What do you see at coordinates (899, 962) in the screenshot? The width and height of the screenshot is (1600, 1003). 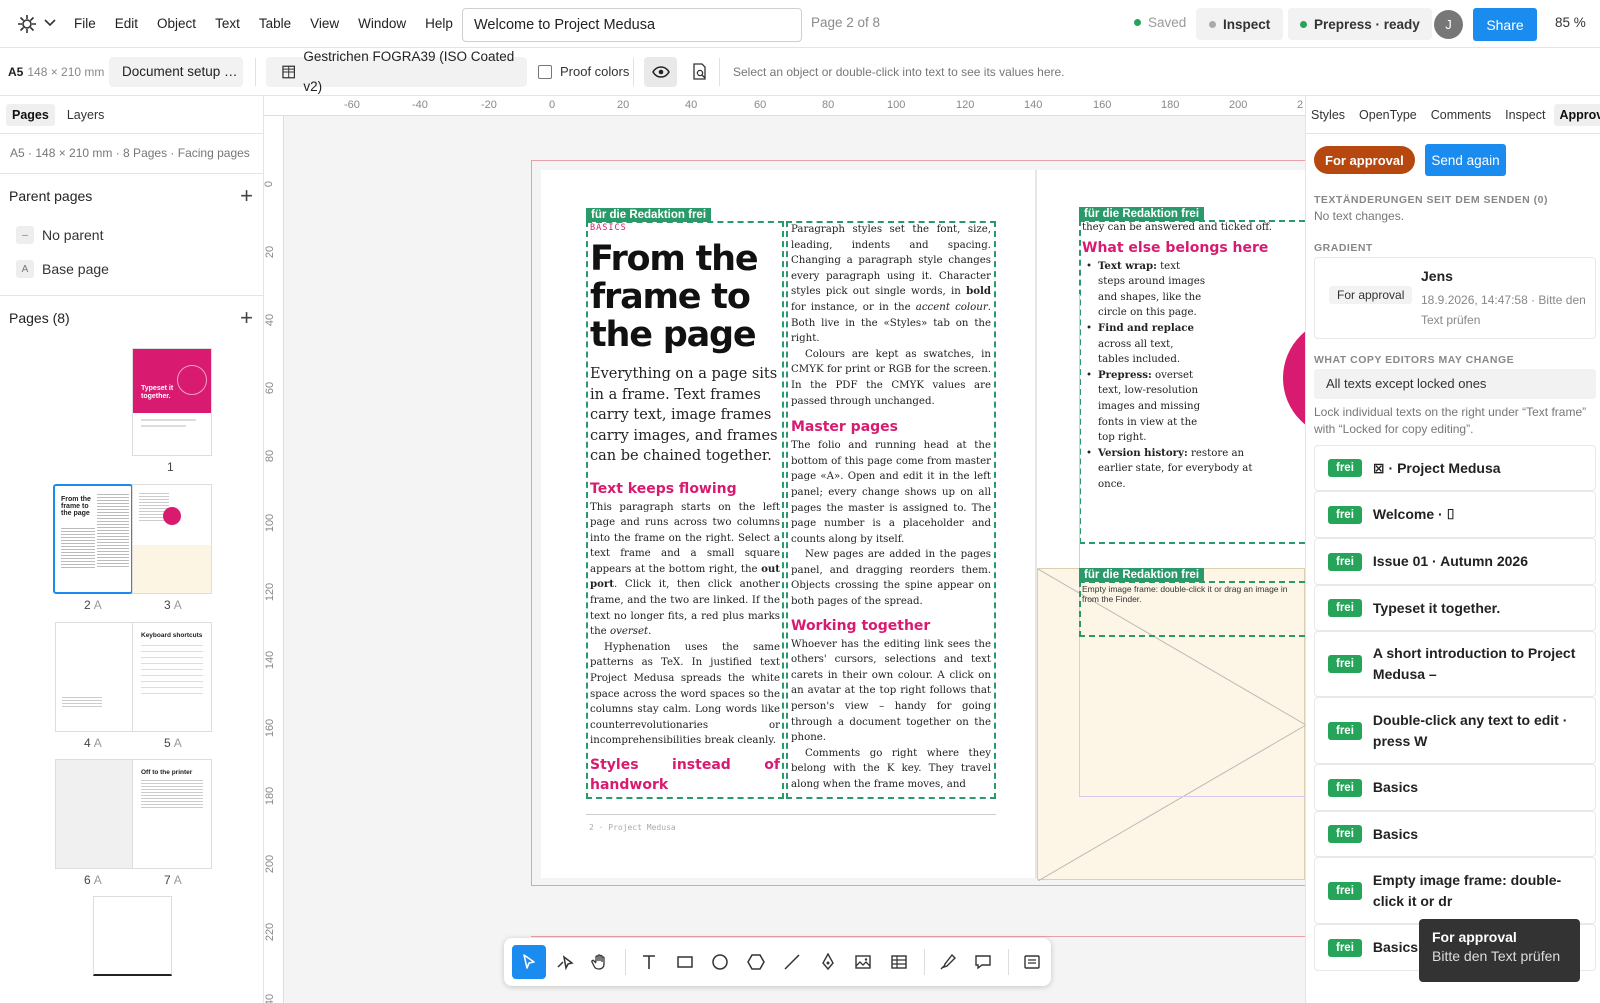 I see `table-tool-icon` at bounding box center [899, 962].